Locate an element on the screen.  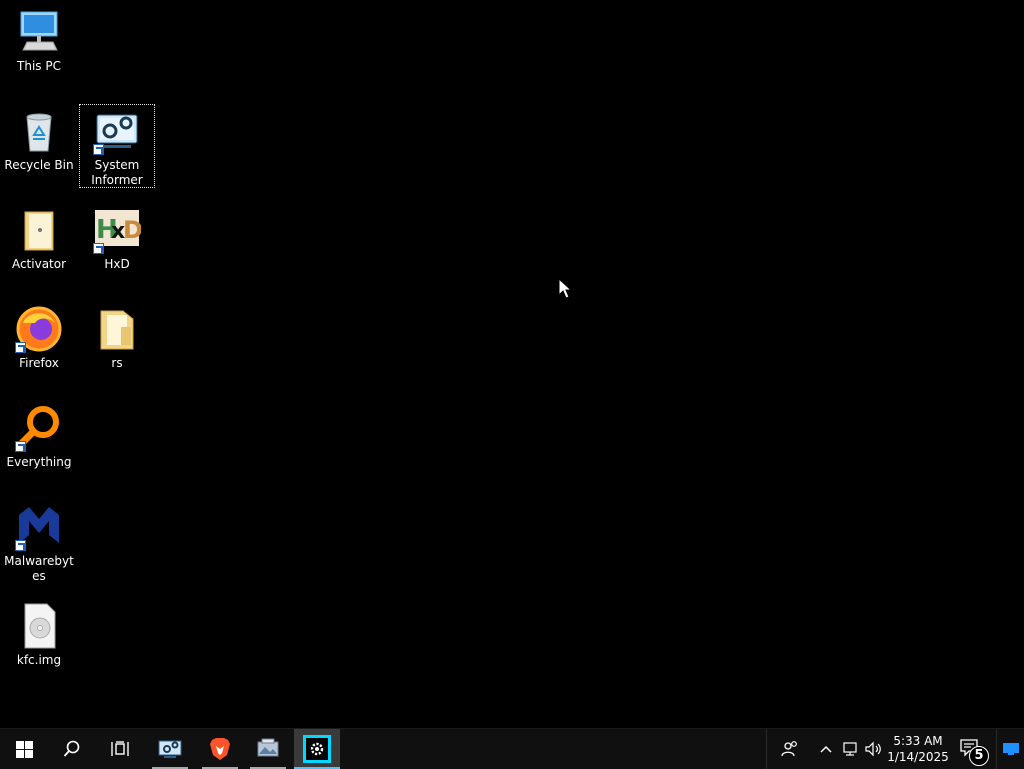
show-hidden-icons-button is located at coordinates (826, 749).